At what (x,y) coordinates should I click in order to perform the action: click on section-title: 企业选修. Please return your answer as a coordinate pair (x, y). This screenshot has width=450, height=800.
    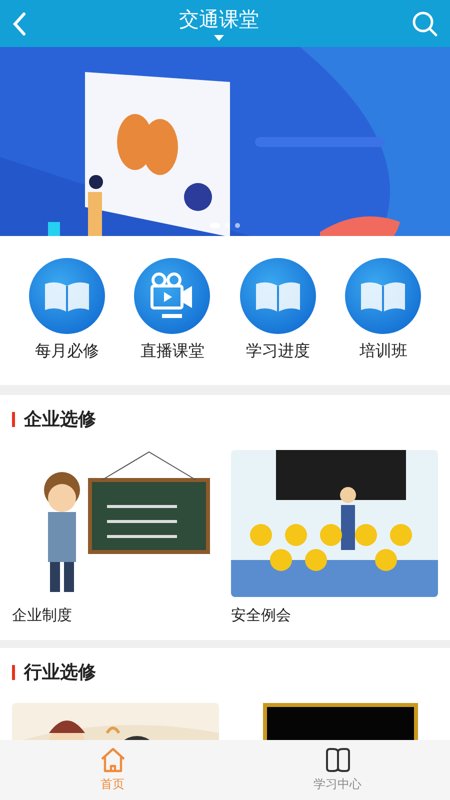
    Looking at the image, I should click on (60, 420).